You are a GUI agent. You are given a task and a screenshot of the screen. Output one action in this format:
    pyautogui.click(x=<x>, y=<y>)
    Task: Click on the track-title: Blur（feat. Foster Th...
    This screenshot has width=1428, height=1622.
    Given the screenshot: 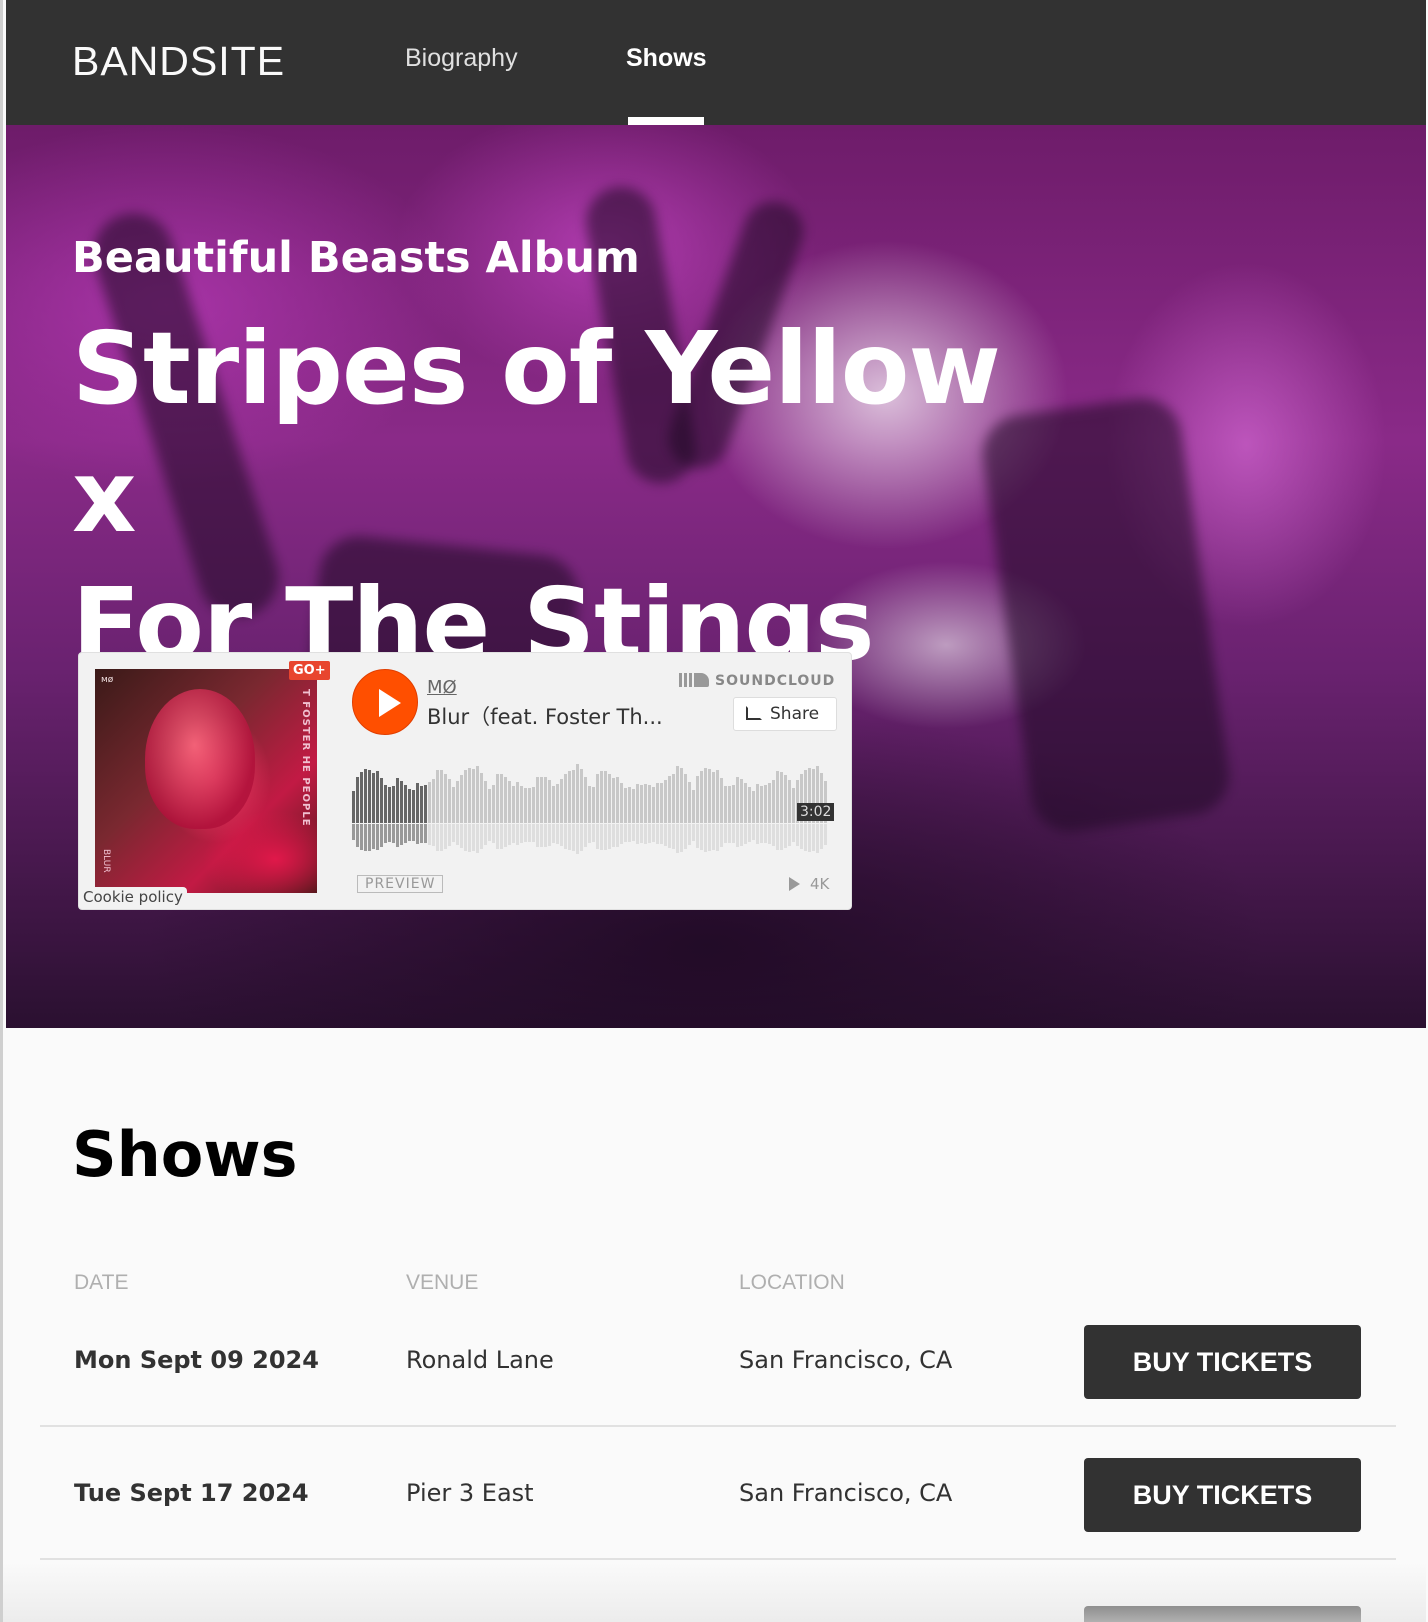 What is the action you would take?
    pyautogui.click(x=545, y=716)
    